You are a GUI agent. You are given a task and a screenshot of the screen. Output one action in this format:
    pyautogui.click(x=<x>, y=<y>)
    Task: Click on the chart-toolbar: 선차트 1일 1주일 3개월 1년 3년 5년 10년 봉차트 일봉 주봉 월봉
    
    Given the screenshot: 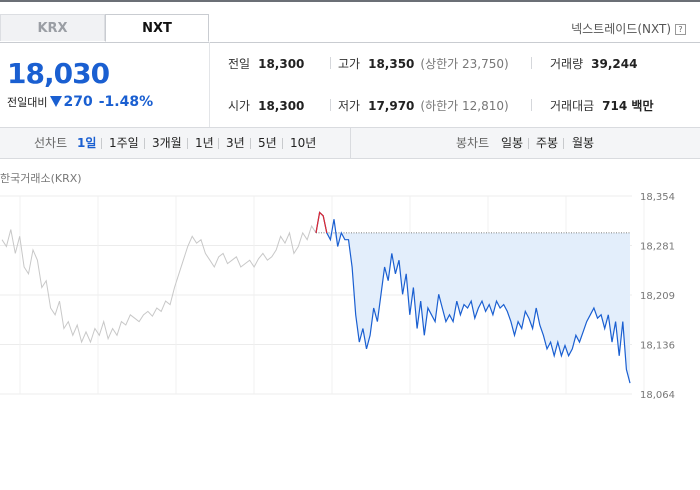 What is the action you would take?
    pyautogui.click(x=350, y=143)
    